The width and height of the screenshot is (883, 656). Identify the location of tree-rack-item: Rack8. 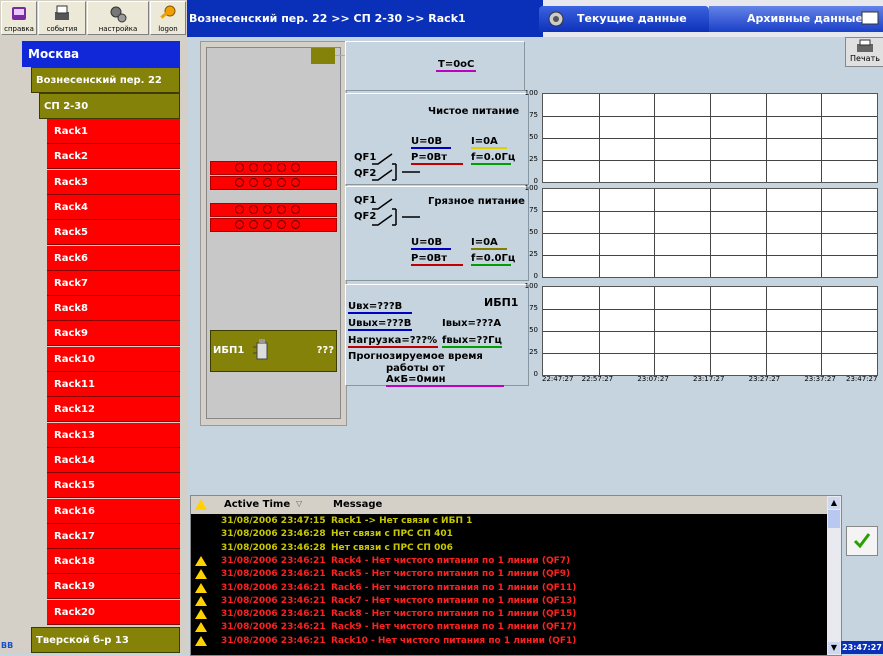
(113, 309).